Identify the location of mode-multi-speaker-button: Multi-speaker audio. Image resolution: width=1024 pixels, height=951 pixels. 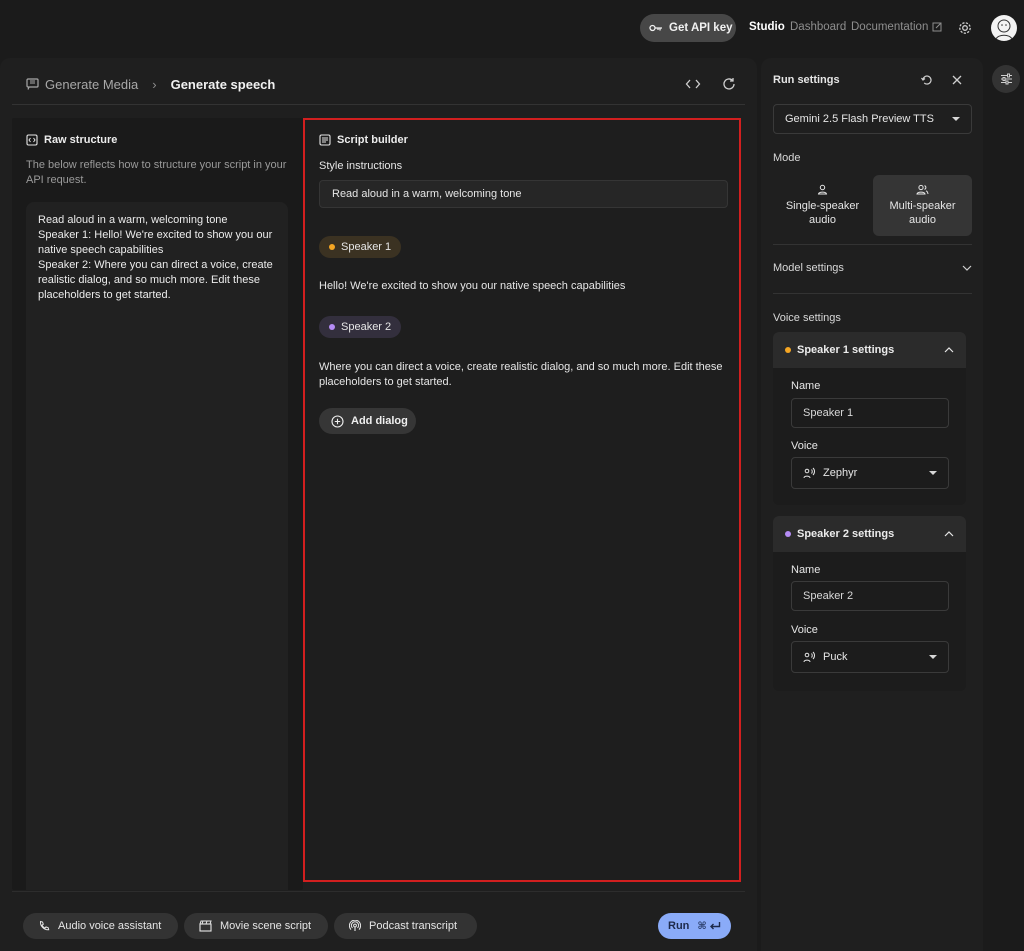
(922, 205).